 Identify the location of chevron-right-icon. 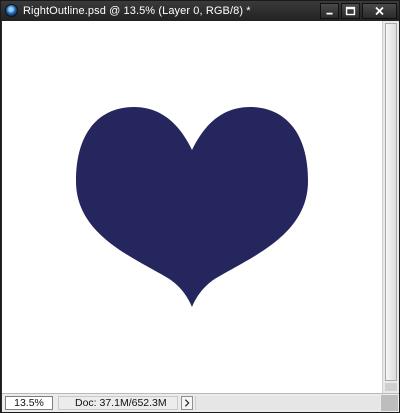
(187, 403).